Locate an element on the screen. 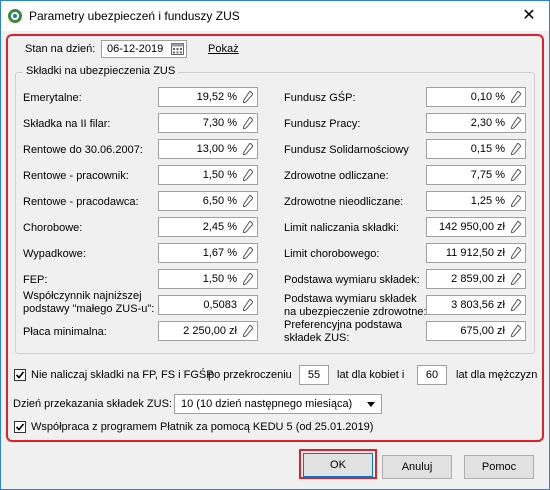 This screenshot has width=550, height=490. ok-button: OK is located at coordinates (338, 465).